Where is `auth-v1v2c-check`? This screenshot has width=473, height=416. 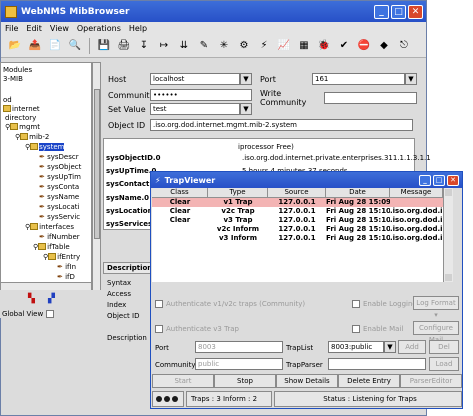 auth-v1v2c-check is located at coordinates (159, 304).